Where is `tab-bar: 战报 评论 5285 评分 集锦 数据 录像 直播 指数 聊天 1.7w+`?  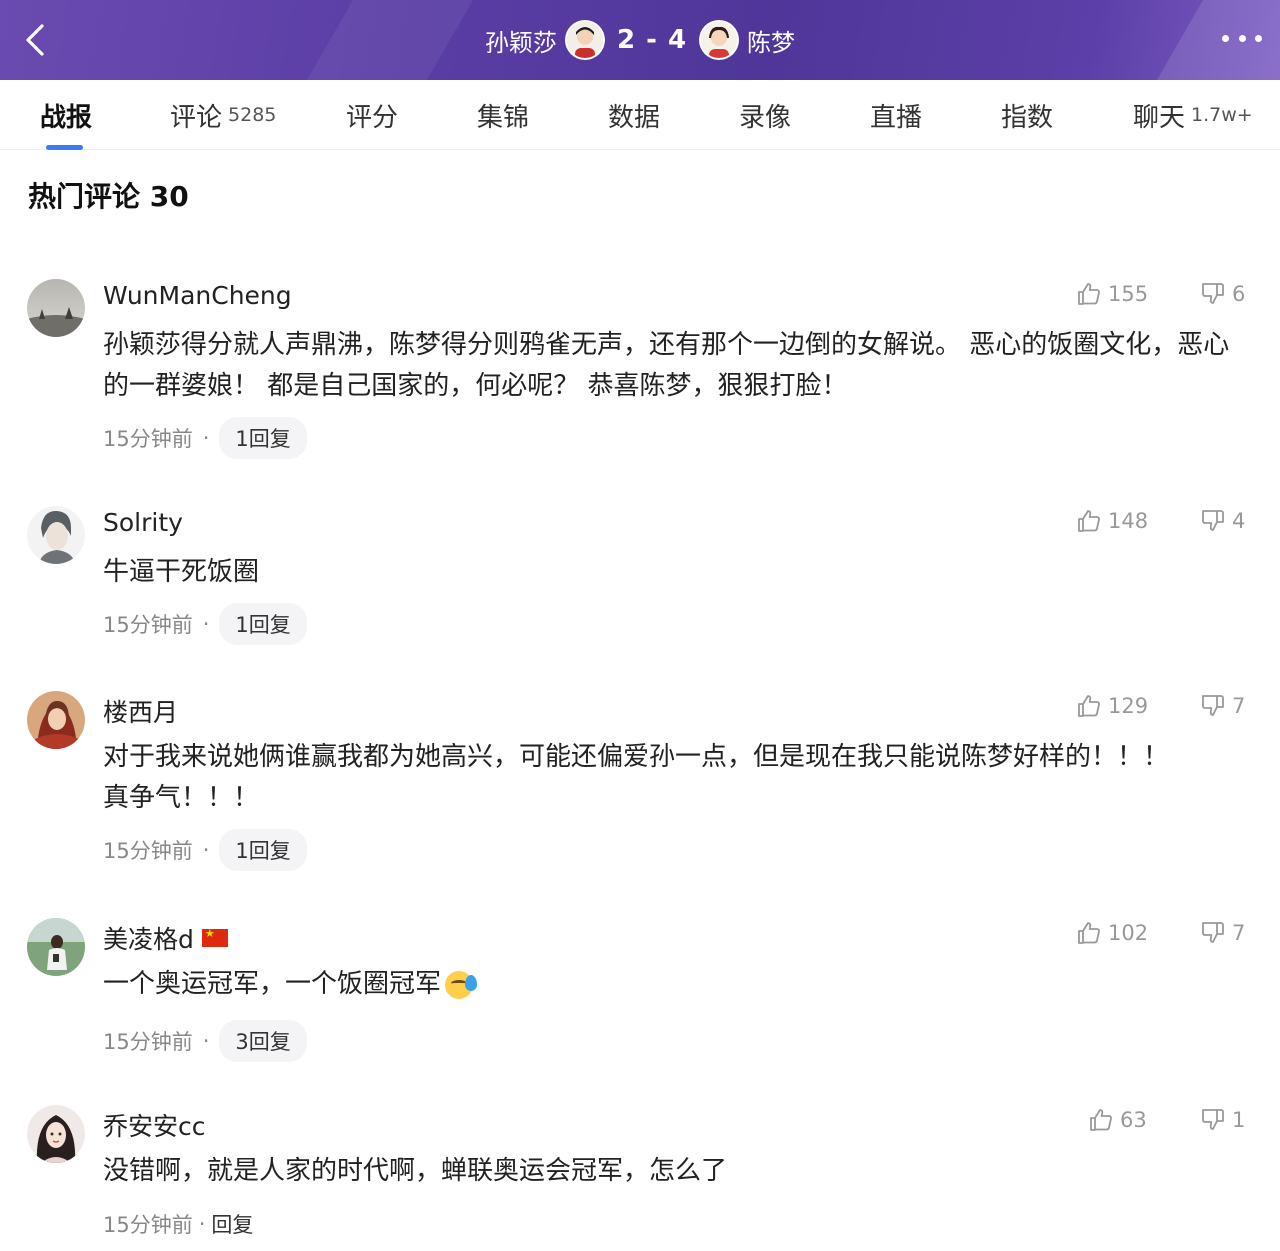
tab-bar: 战报 评论 5285 评分 集锦 数据 录像 直播 指数 聊天 1.7w+ is located at coordinates (640, 115).